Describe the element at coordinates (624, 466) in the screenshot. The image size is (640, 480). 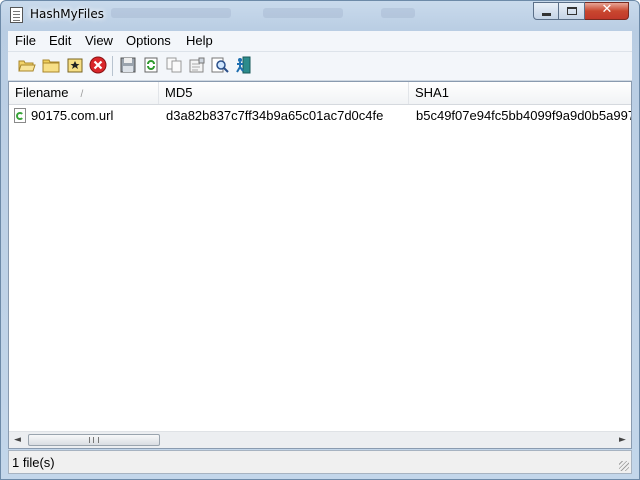
I see `resize-grip-icon` at that location.